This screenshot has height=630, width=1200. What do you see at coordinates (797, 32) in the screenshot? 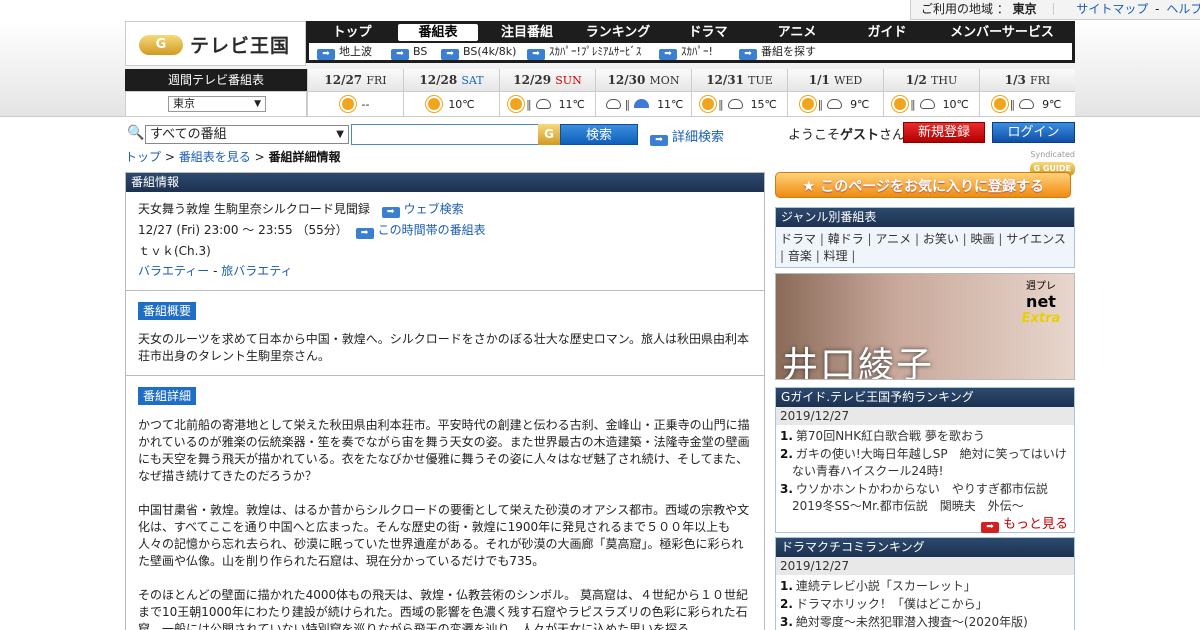
I see `nav-anime: アニメ` at bounding box center [797, 32].